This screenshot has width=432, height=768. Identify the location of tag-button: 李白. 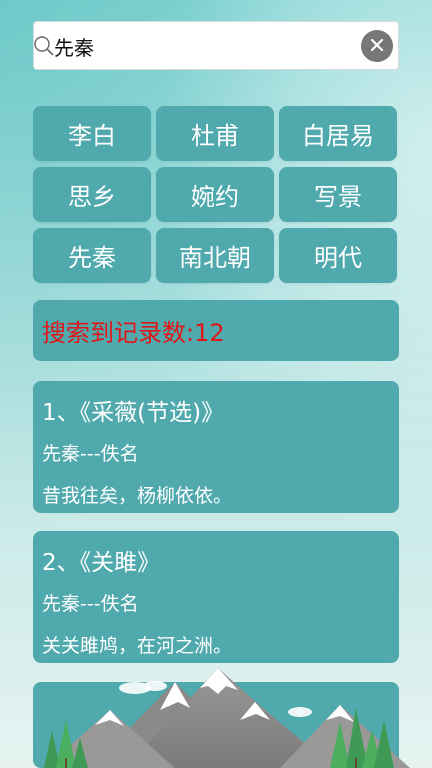
(92, 133).